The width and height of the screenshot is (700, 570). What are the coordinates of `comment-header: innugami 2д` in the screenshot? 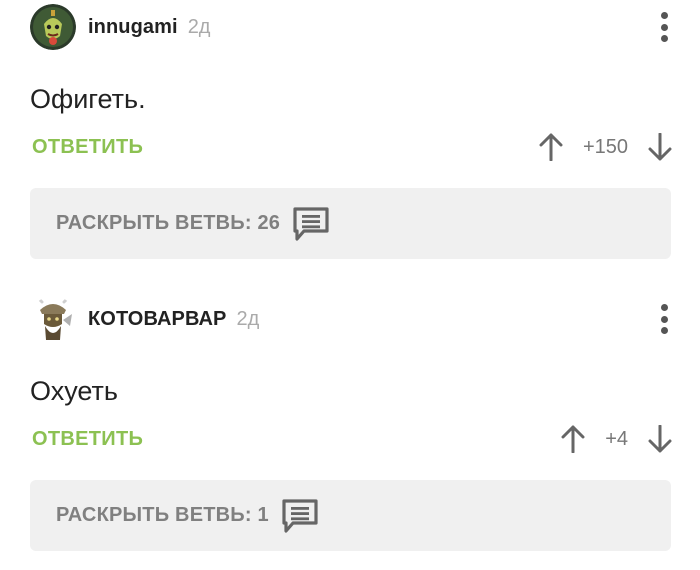 It's located at (120, 27).